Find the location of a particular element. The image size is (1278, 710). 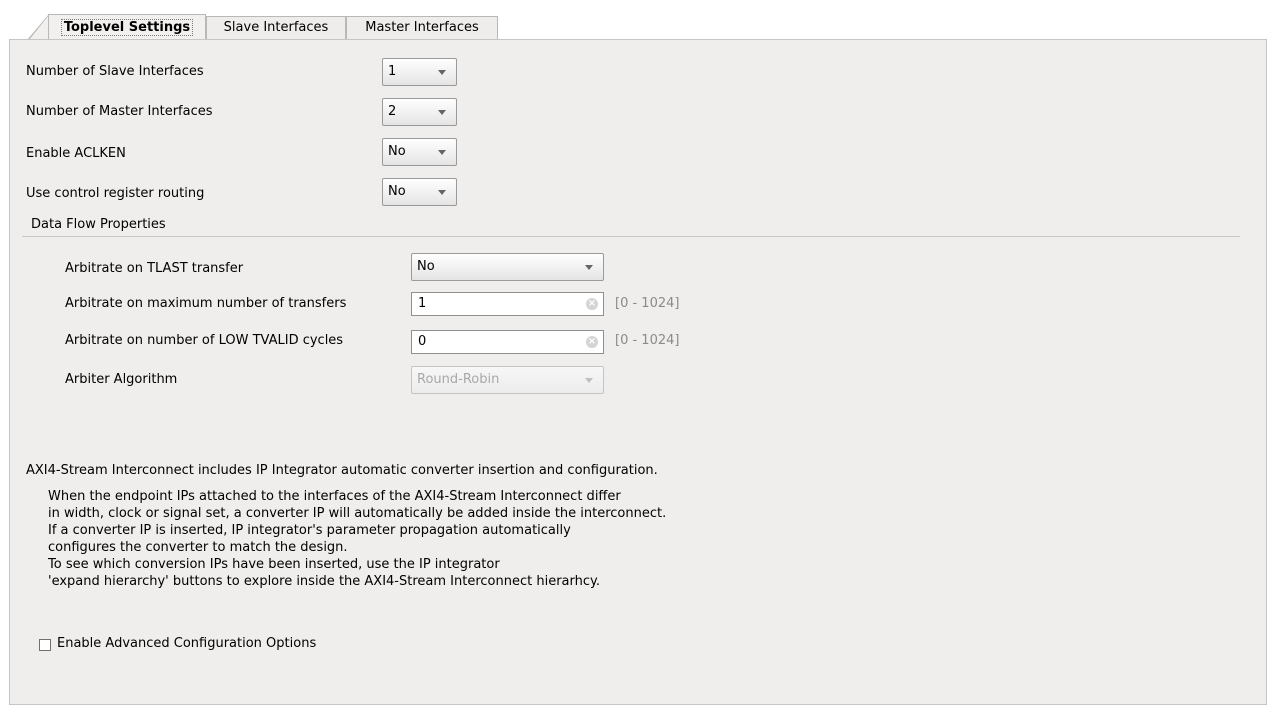

tlast-label: Arbitrate on TLAST transfer is located at coordinates (154, 268).